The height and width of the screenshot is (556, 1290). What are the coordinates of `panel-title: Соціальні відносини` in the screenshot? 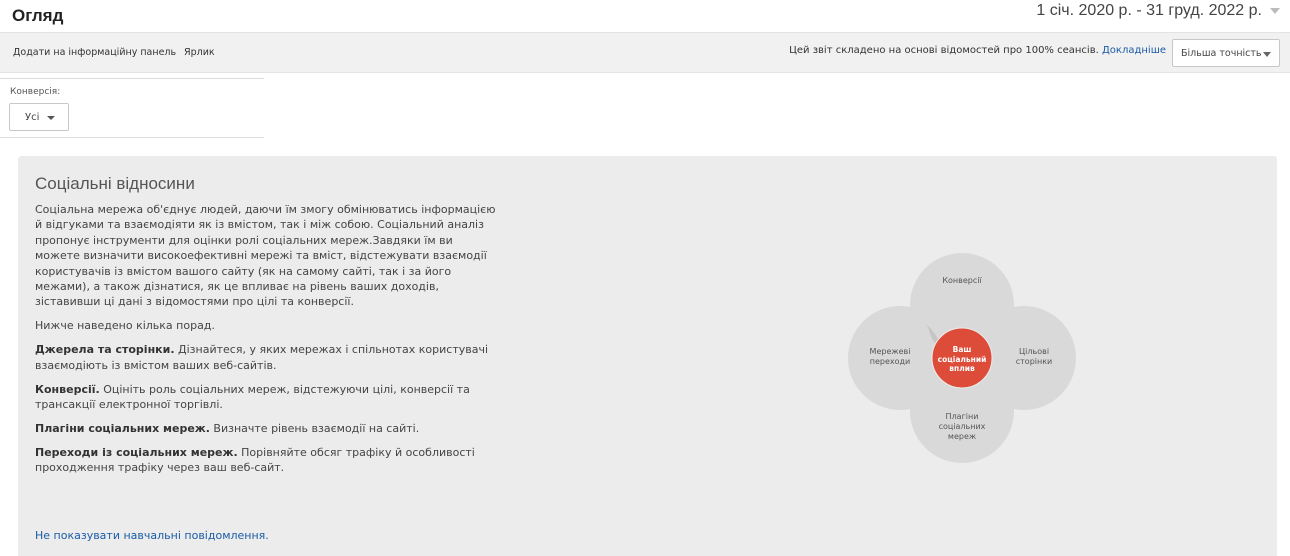 It's located at (115, 183).